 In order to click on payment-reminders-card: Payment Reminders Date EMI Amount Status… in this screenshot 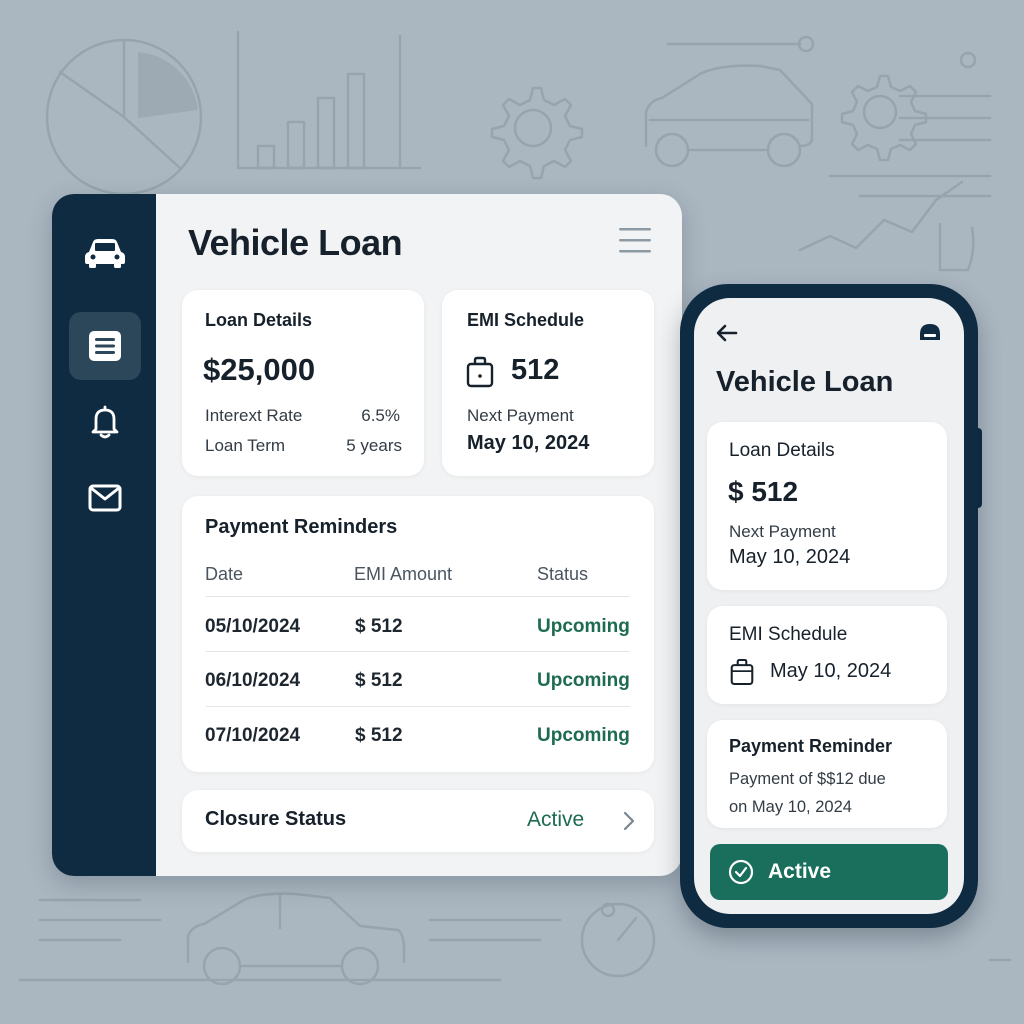, I will do `click(418, 634)`.